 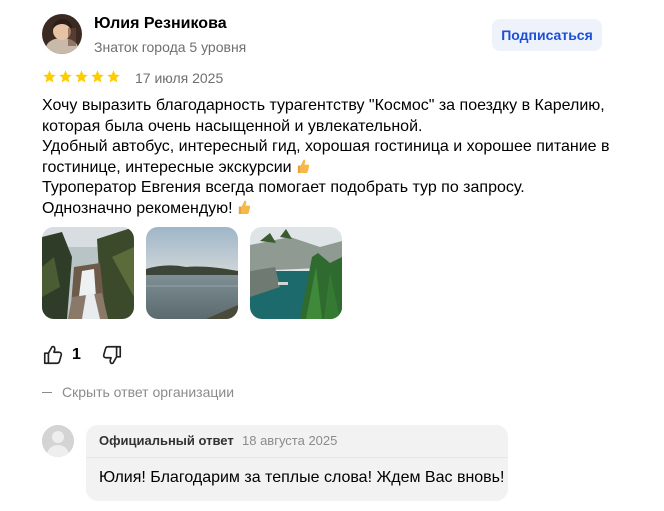 I want to click on hide-answer-label: Скрыть ответ организации, so click(x=148, y=392).